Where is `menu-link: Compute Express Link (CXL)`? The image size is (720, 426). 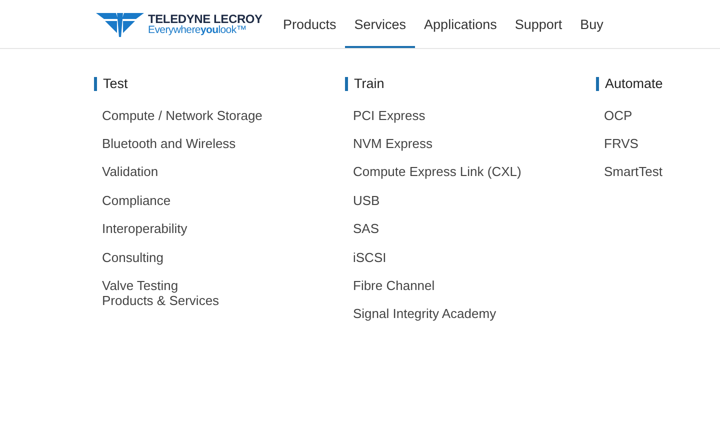
menu-link: Compute Express Link (CXL) is located at coordinates (437, 172).